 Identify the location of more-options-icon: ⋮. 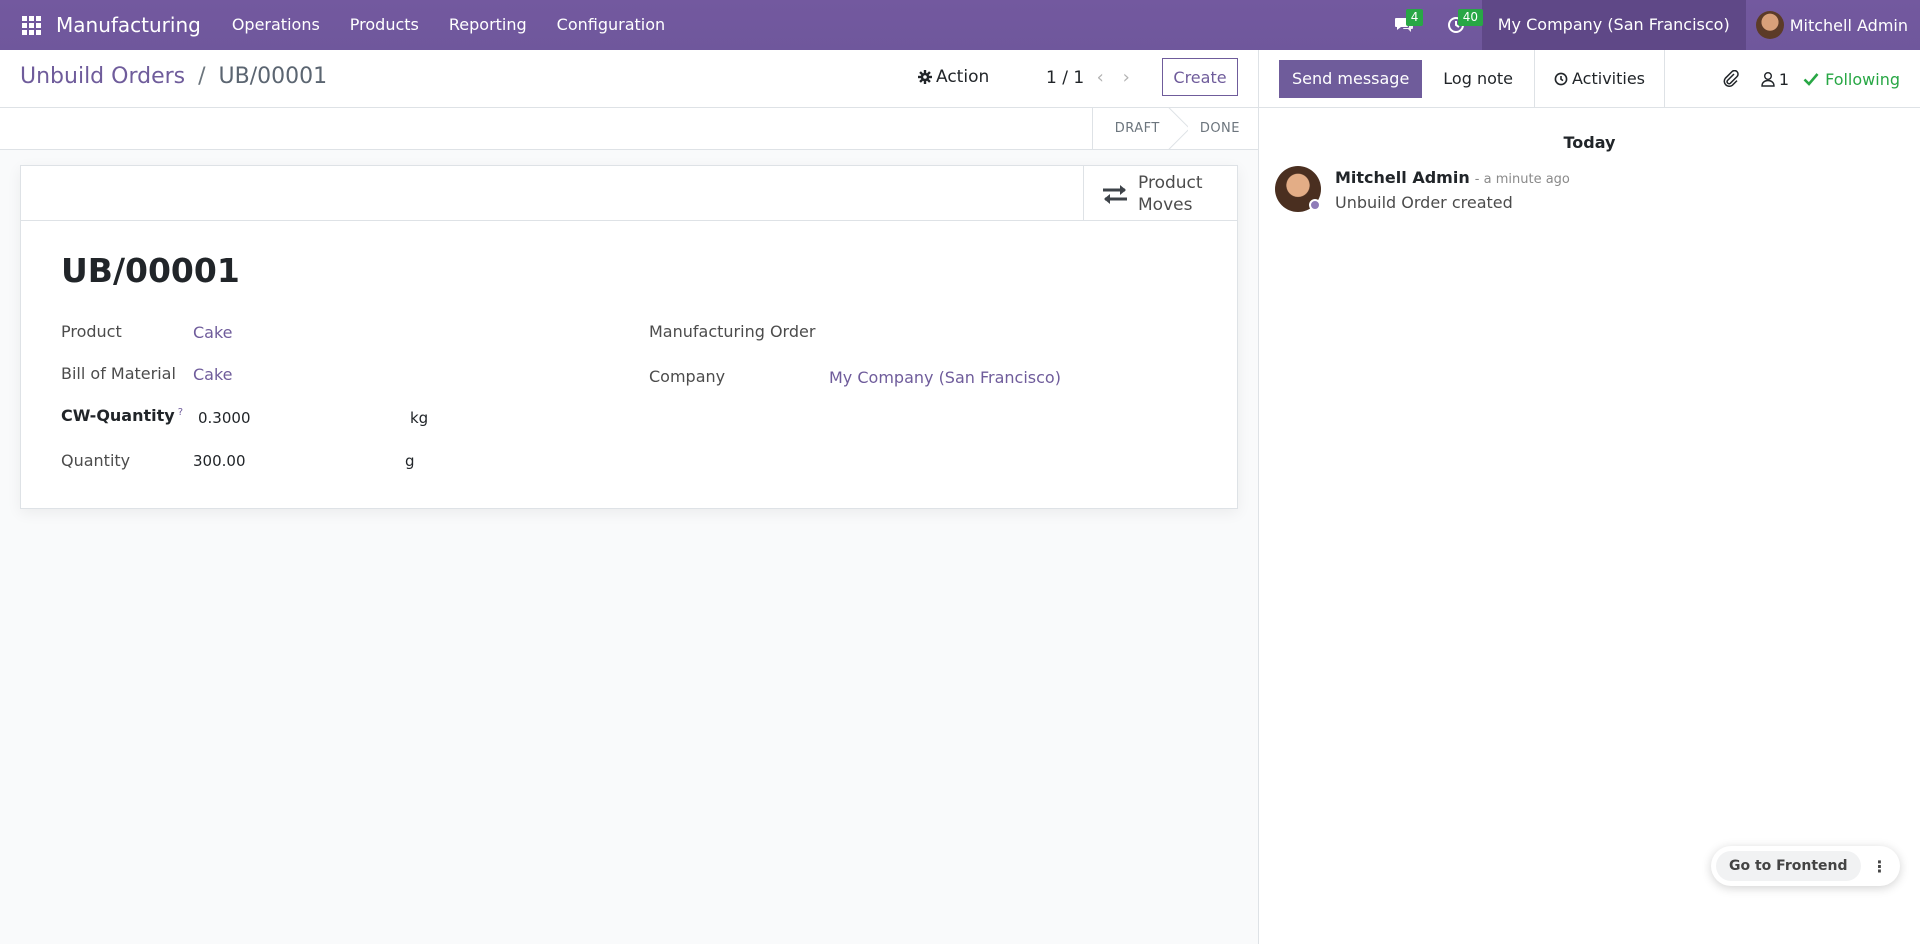
(1880, 866).